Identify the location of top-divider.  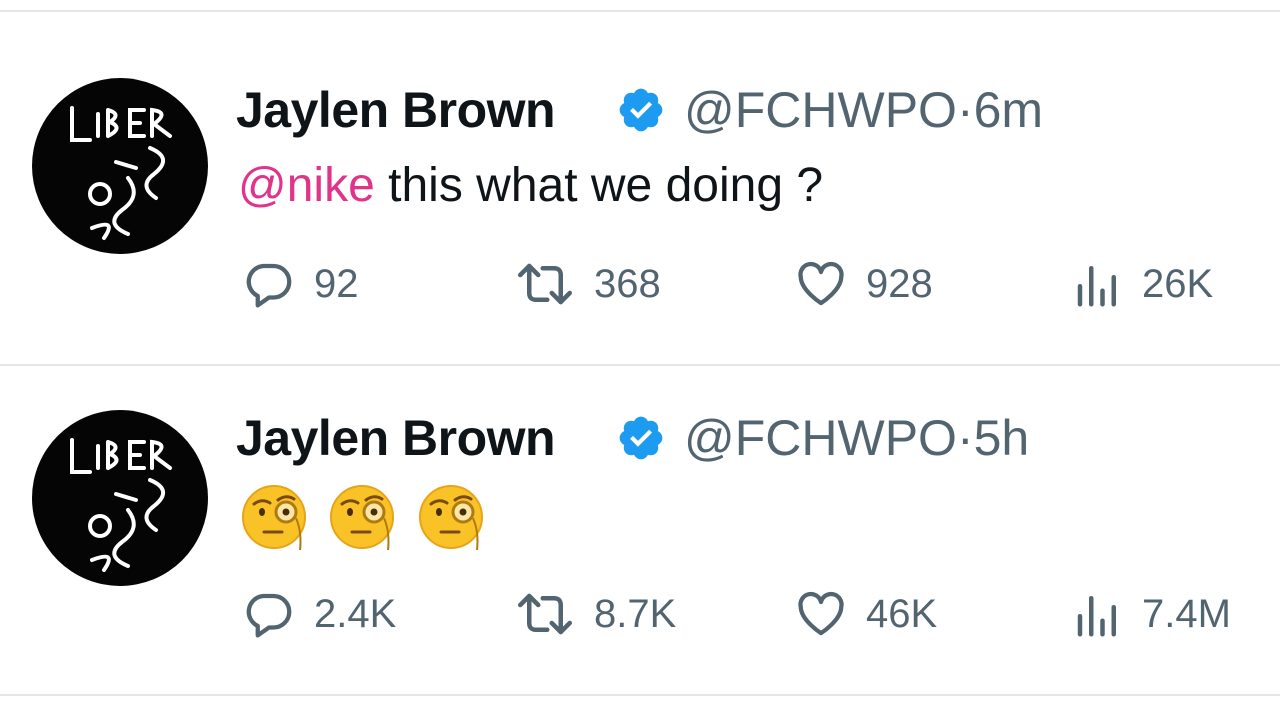
(640, 11).